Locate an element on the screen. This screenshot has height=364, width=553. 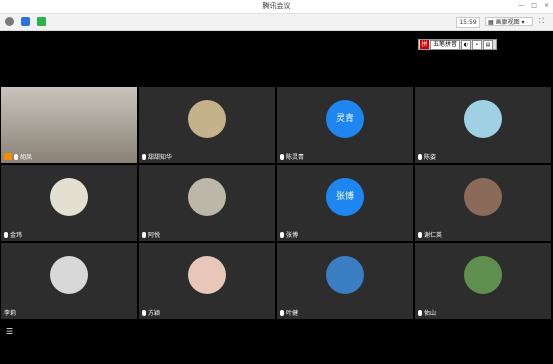
close-button: × is located at coordinates (546, 5).